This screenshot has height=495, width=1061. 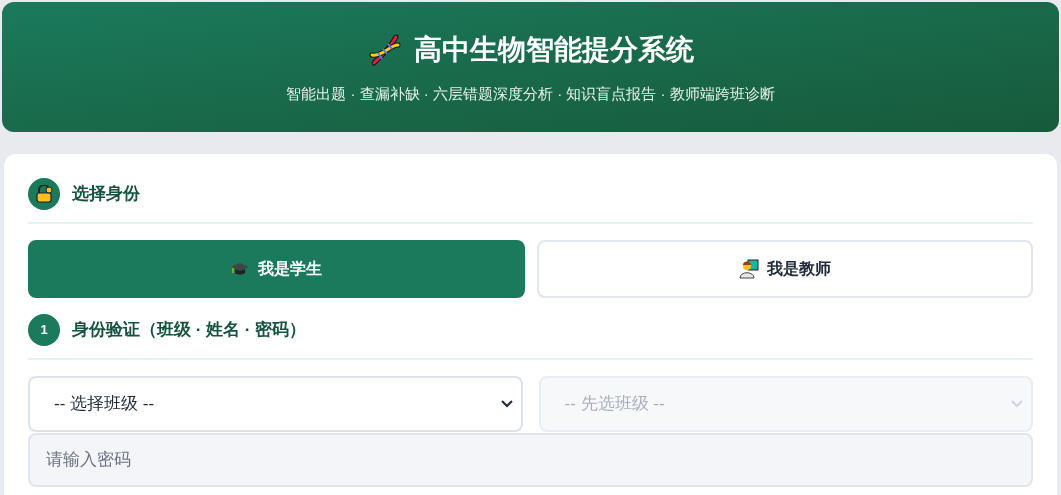 What do you see at coordinates (748, 269) in the screenshot?
I see `teacher-icon` at bounding box center [748, 269].